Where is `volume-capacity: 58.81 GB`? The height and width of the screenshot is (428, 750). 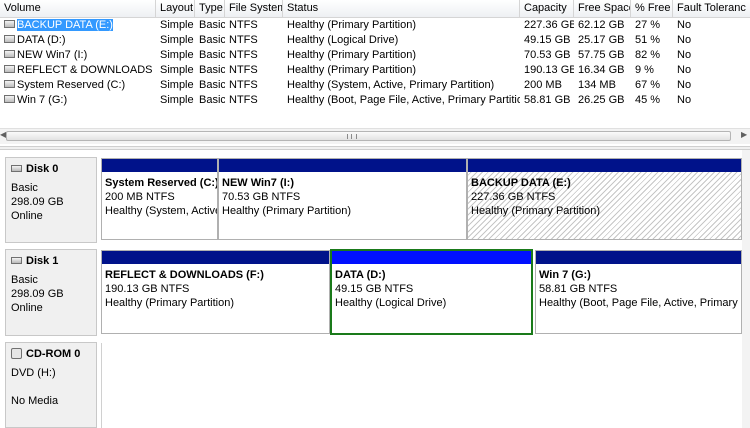
volume-capacity: 58.81 GB is located at coordinates (547, 100).